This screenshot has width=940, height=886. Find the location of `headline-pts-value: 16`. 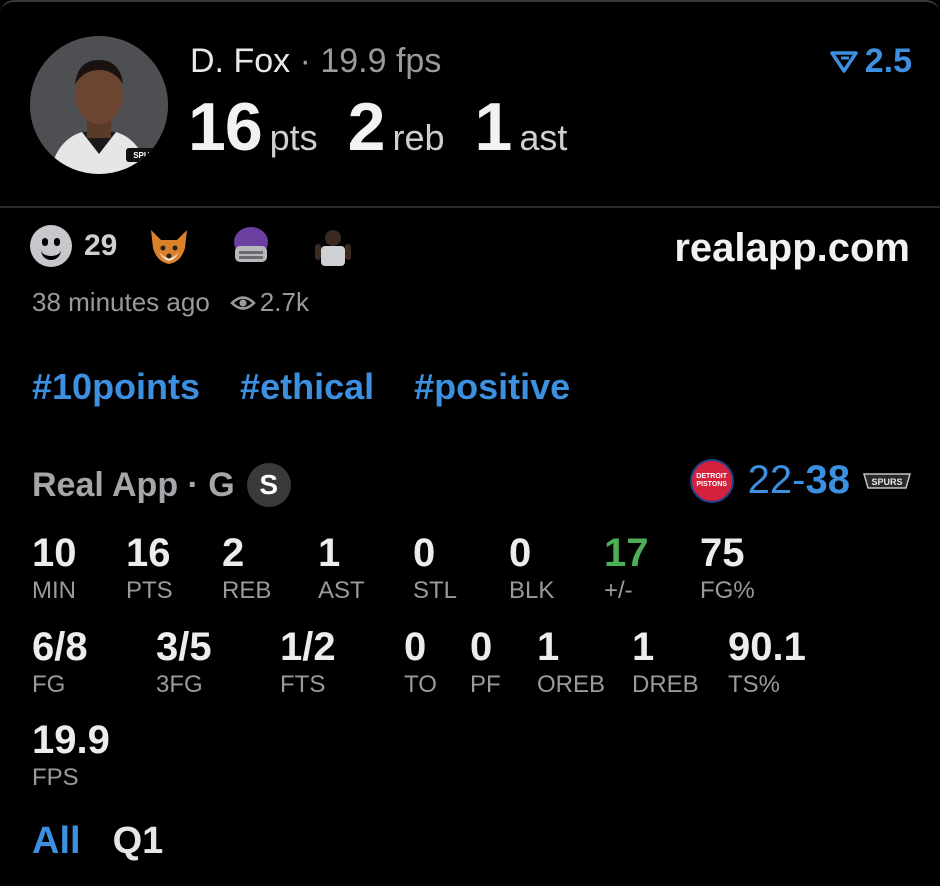

headline-pts-value: 16 is located at coordinates (225, 127).